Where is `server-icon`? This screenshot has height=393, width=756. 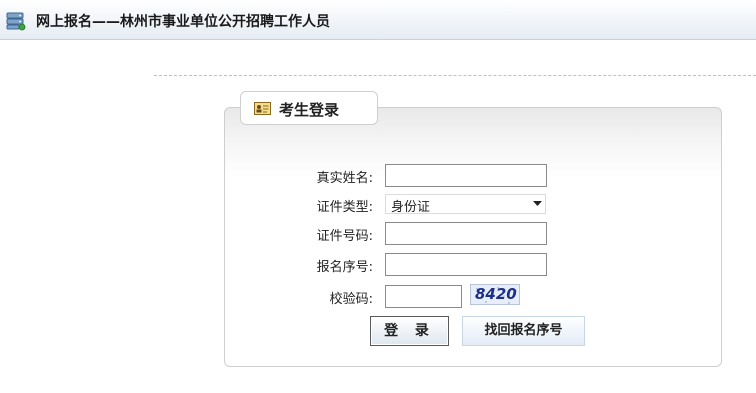 server-icon is located at coordinates (16, 21).